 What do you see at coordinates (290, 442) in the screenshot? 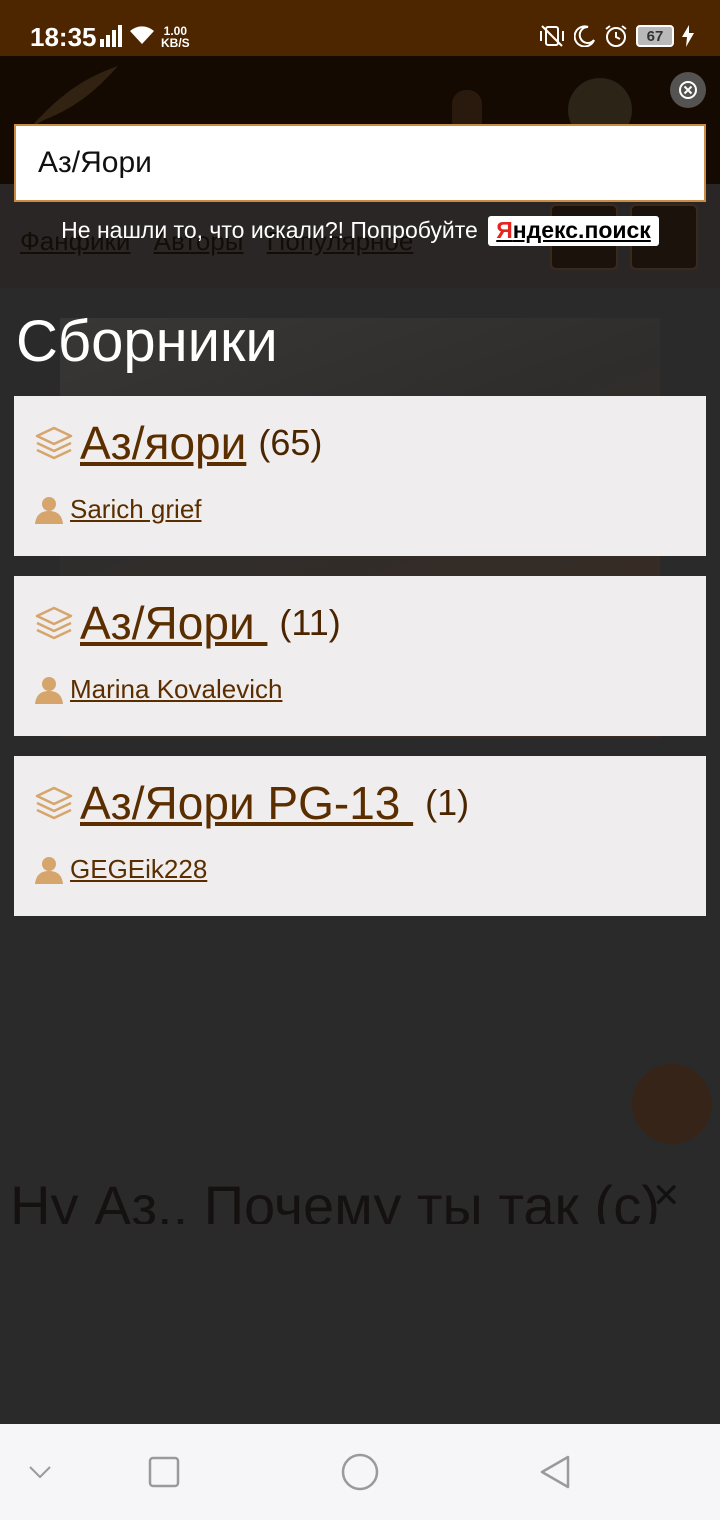
I see `collection-count: (65)` at bounding box center [290, 442].